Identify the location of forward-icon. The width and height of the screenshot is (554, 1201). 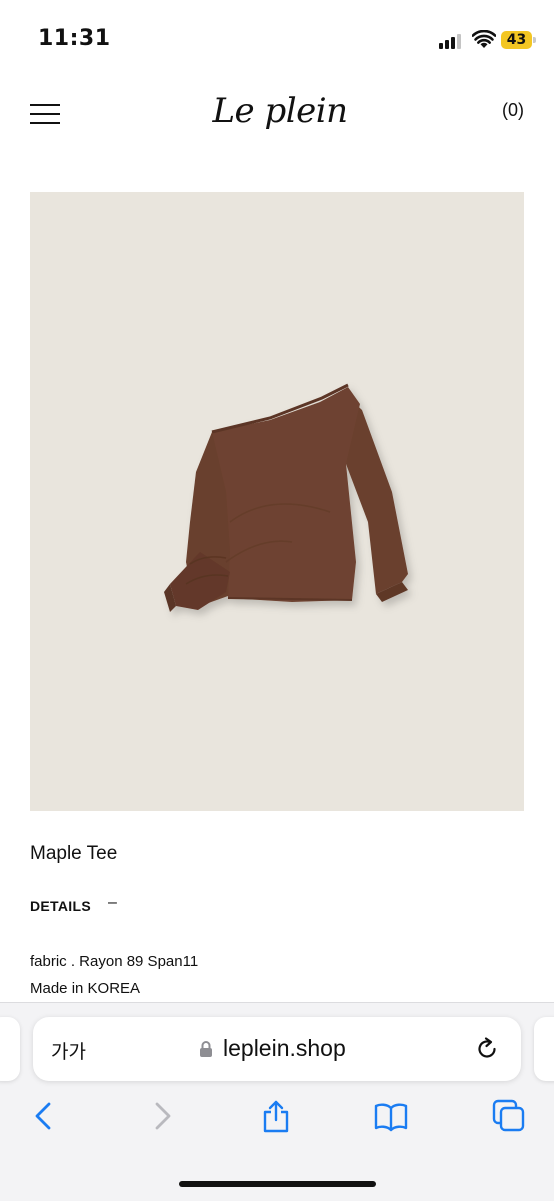
(162, 1116).